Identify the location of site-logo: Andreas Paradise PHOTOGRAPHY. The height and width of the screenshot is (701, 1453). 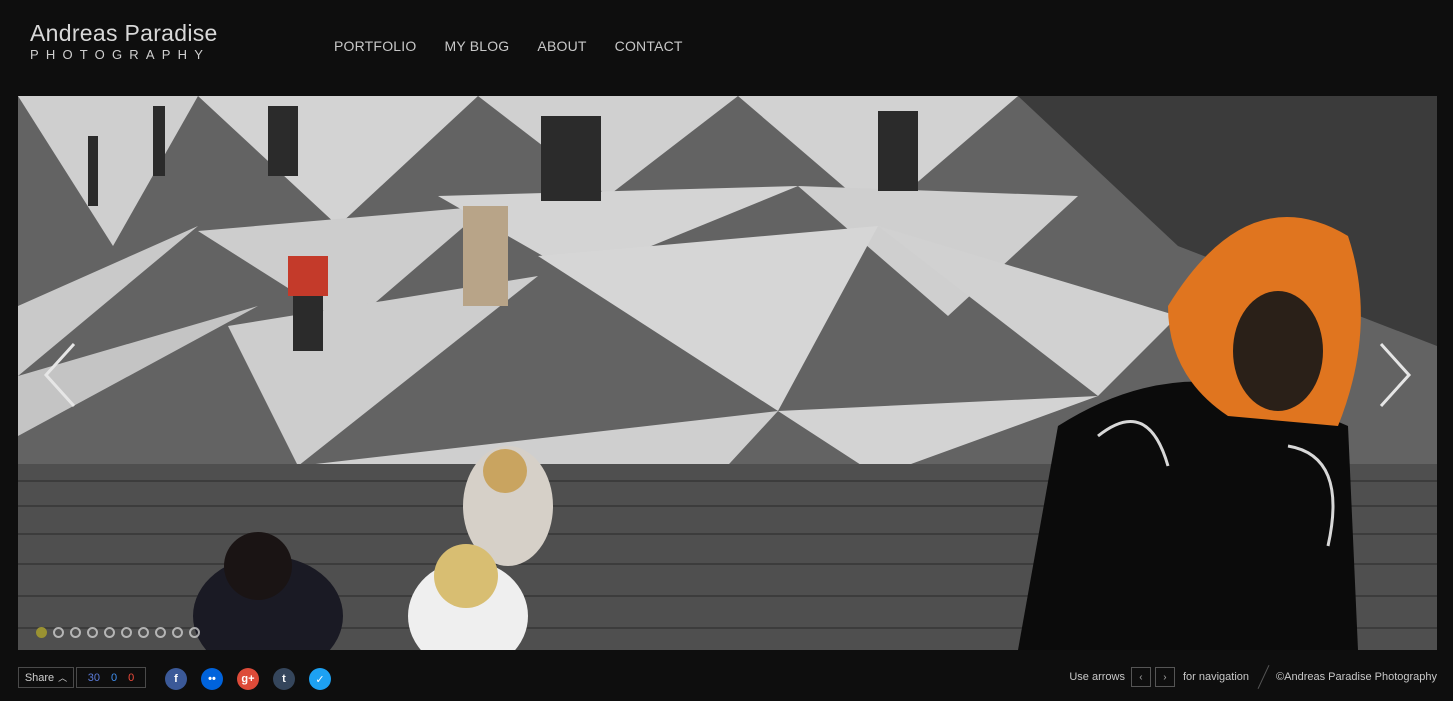
(124, 41).